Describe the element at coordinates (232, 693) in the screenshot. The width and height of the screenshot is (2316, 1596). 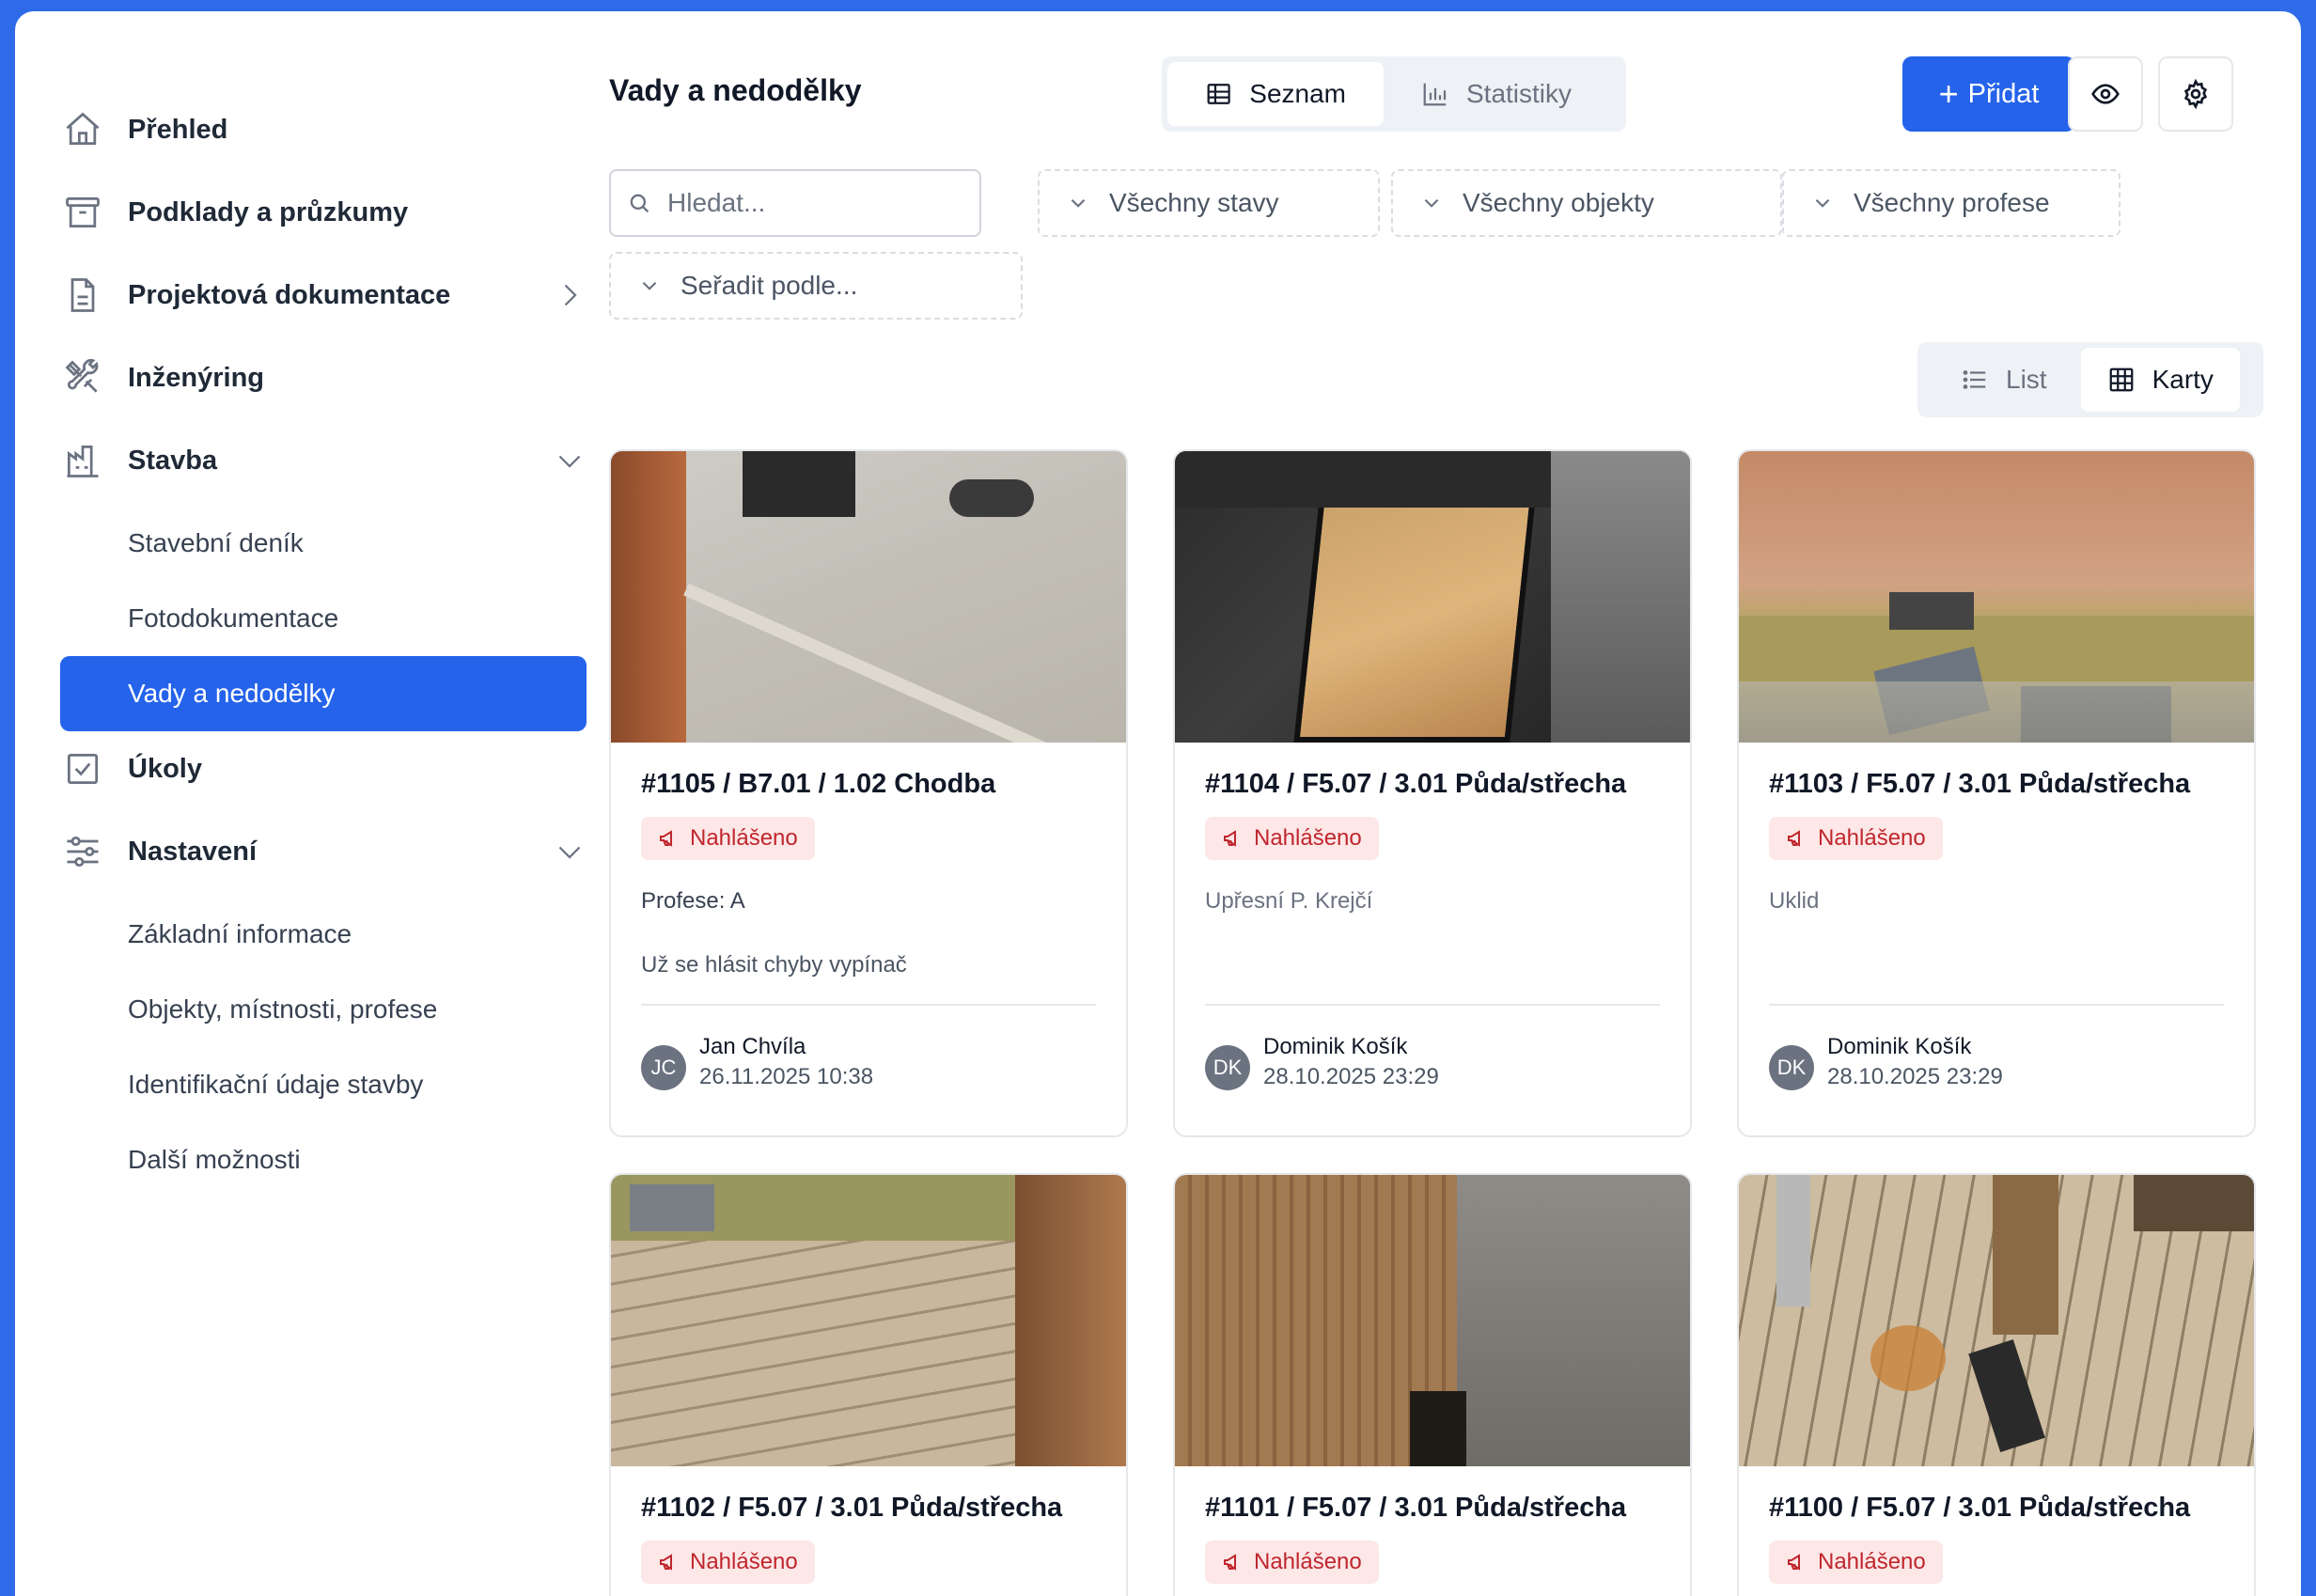
I see `sidebar-subitem-label: Vady a nedodělky` at that location.